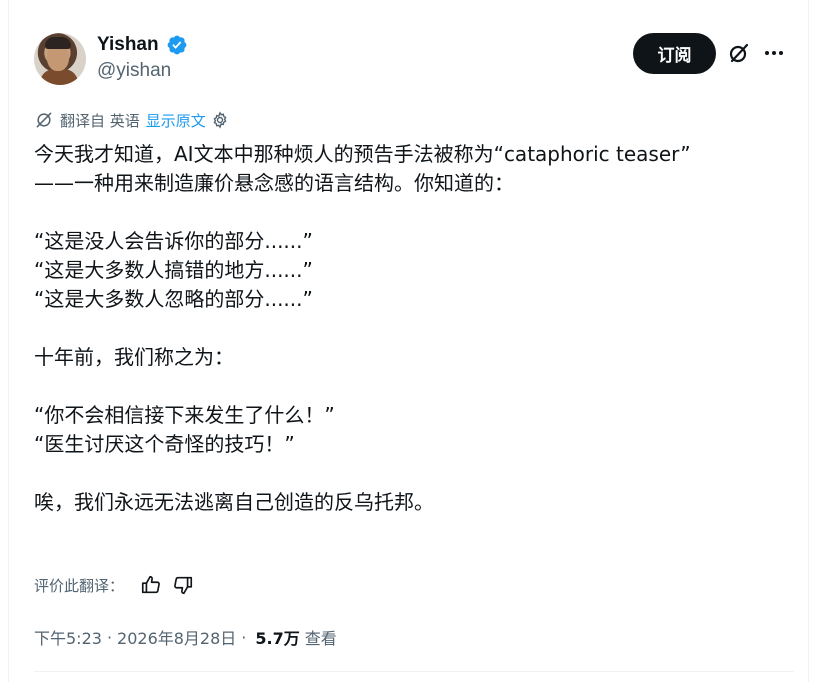 The image size is (834, 682). Describe the element at coordinates (100, 120) in the screenshot. I see `translated-from-label: 翻译自 英语` at that location.